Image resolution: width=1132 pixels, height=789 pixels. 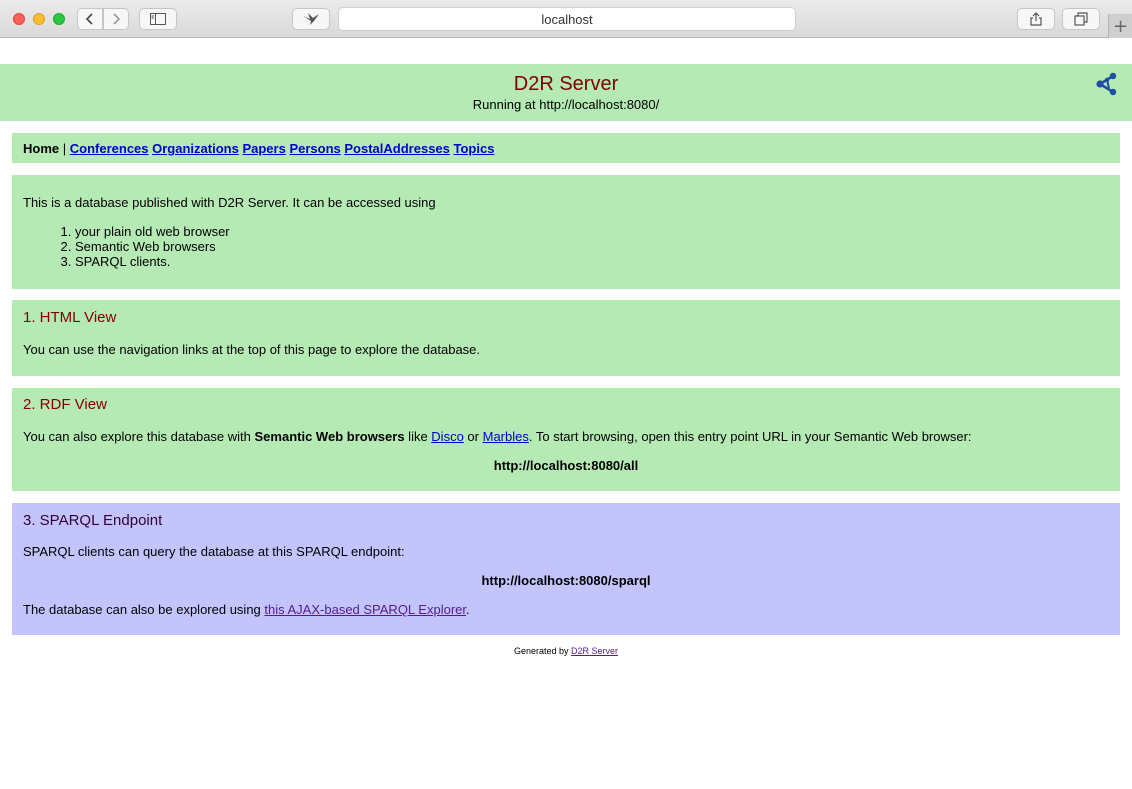 What do you see at coordinates (468, 609) in the screenshot?
I see `explorer-text-after: .` at bounding box center [468, 609].